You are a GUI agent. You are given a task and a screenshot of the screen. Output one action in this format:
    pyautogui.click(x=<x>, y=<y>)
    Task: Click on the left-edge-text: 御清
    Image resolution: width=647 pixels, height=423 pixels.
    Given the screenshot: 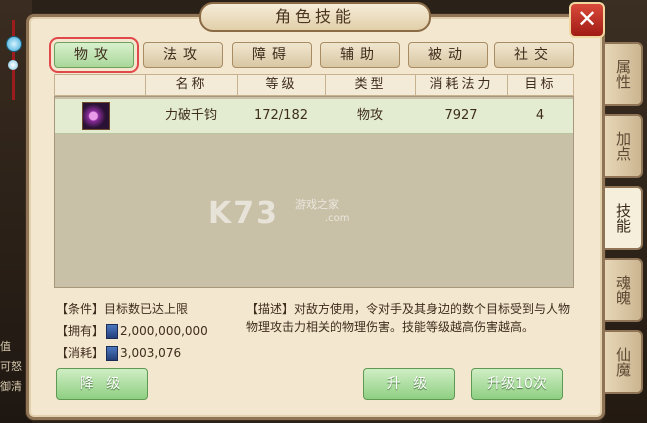 What is the action you would take?
    pyautogui.click(x=11, y=386)
    